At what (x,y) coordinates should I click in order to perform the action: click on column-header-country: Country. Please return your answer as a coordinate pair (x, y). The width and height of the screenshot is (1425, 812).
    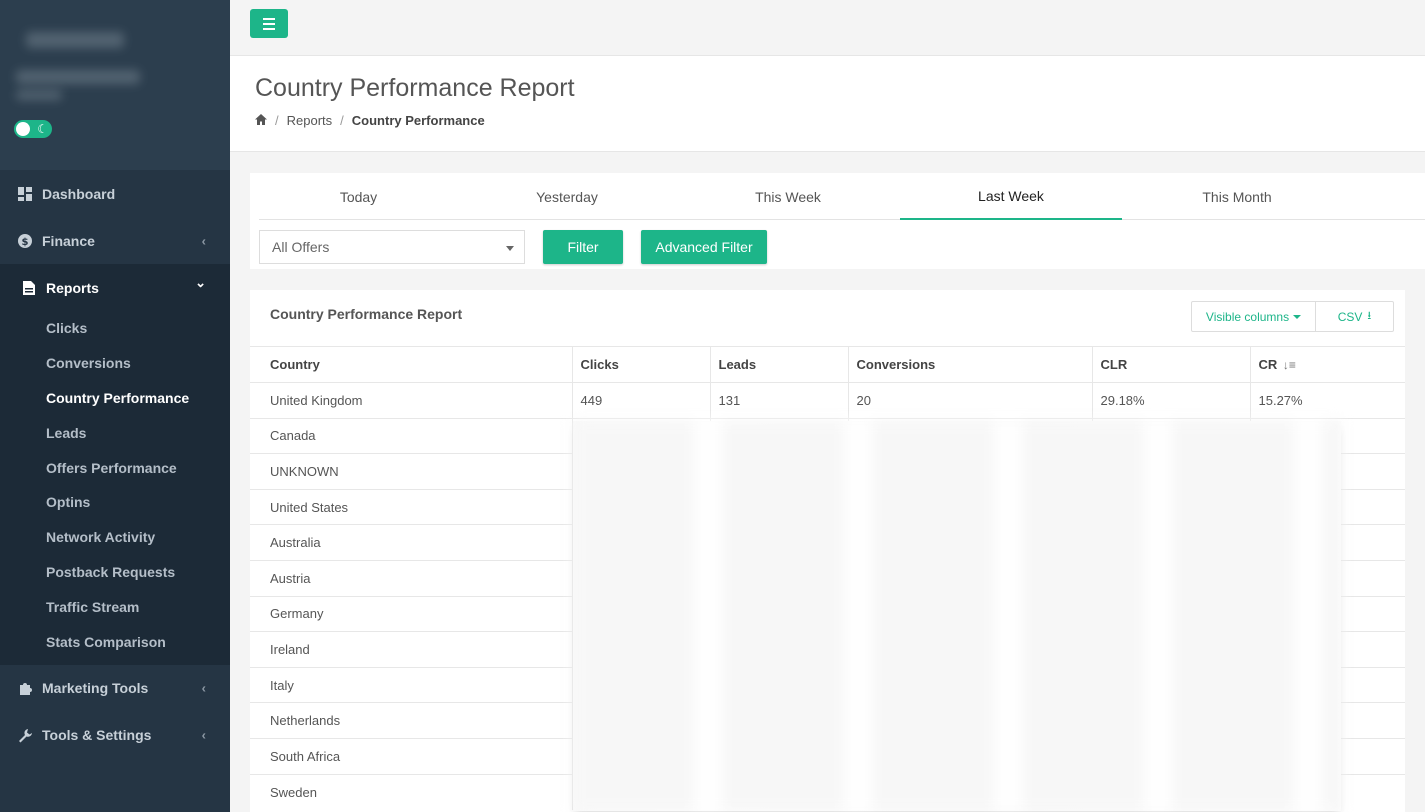
    Looking at the image, I should click on (411, 364).